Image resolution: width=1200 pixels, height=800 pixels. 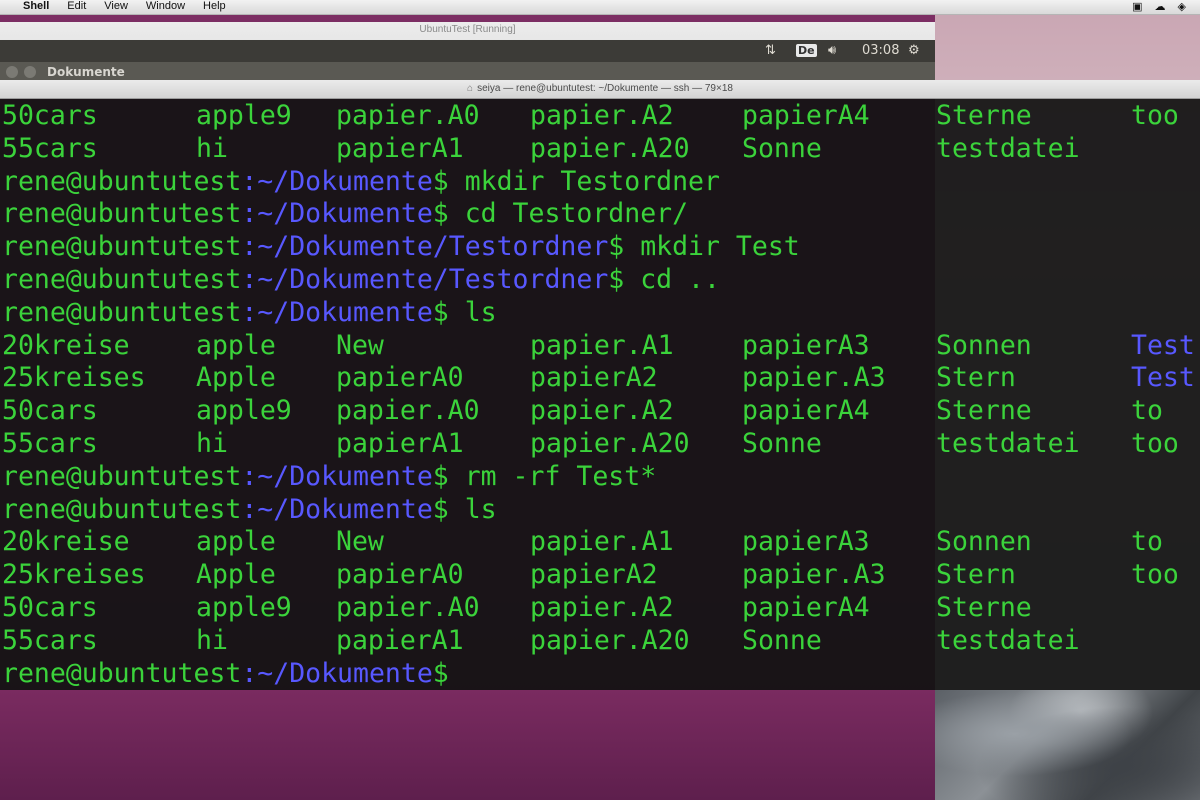 I want to click on keyboard-layout-label: De, so click(x=806, y=50).